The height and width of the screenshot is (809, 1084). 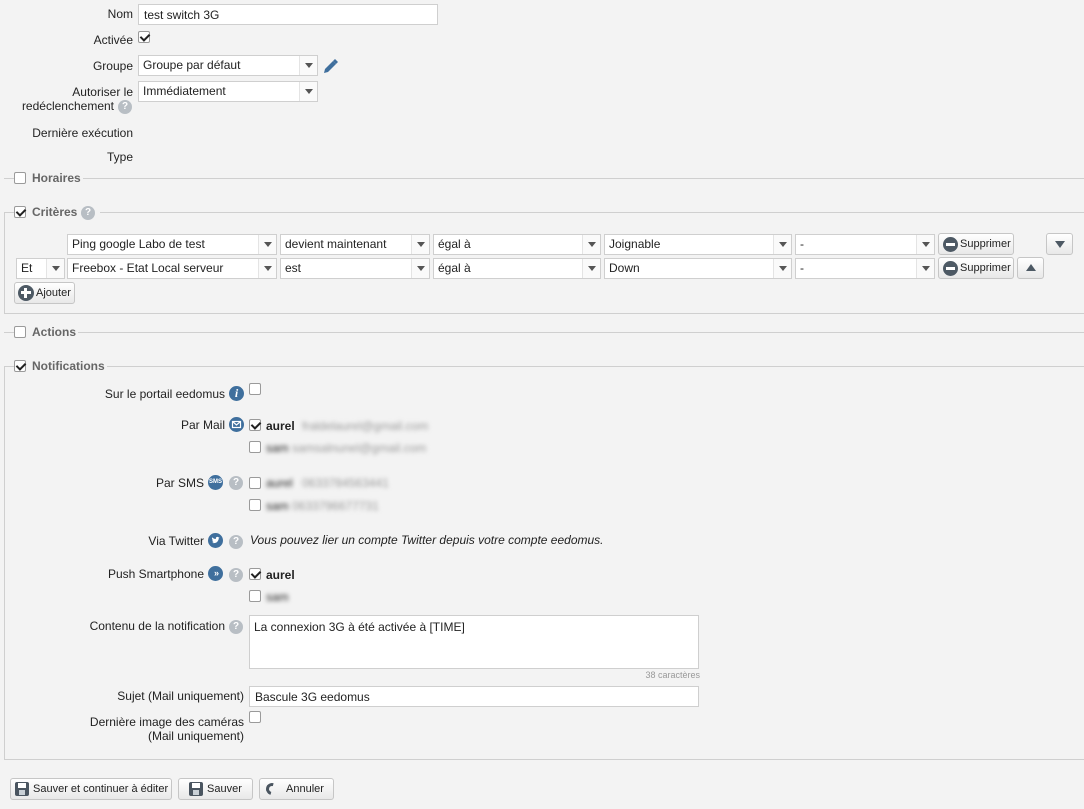 What do you see at coordinates (125, 107) in the screenshot?
I see `help-icon: ?` at bounding box center [125, 107].